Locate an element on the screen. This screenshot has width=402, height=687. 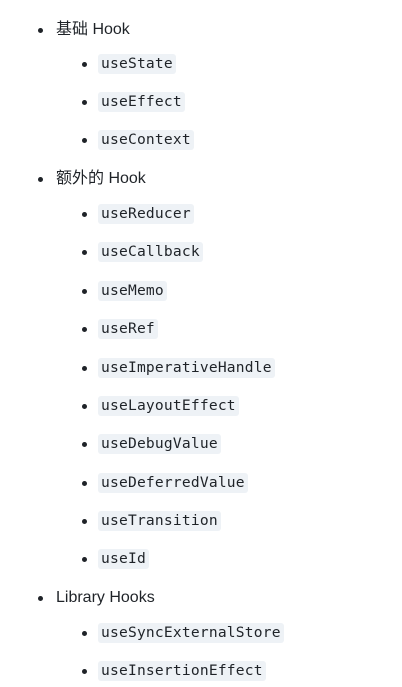
hook-item-usedeferredvalue: useDeferredValue is located at coordinates (173, 483).